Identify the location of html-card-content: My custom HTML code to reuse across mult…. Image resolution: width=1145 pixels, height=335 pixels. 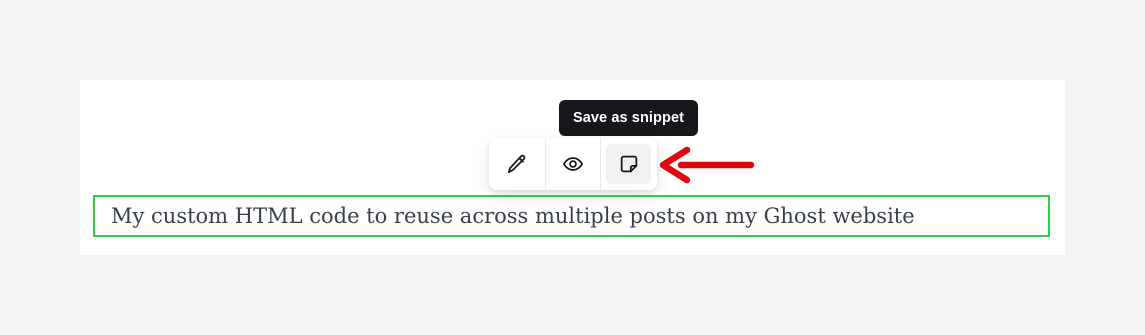
(571, 216).